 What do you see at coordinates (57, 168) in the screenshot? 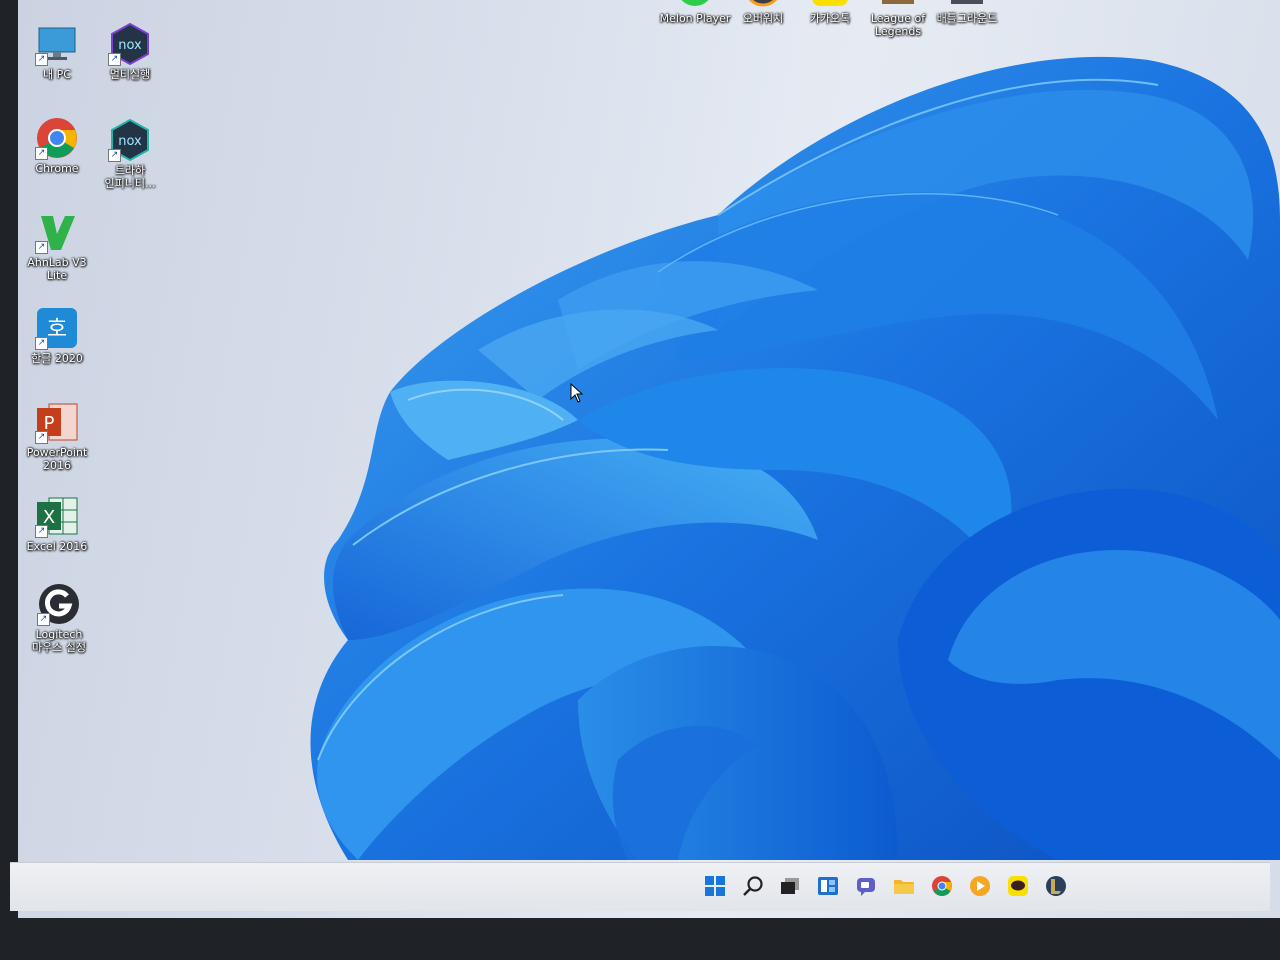
I see `desktop-icon-label: Chrome` at bounding box center [57, 168].